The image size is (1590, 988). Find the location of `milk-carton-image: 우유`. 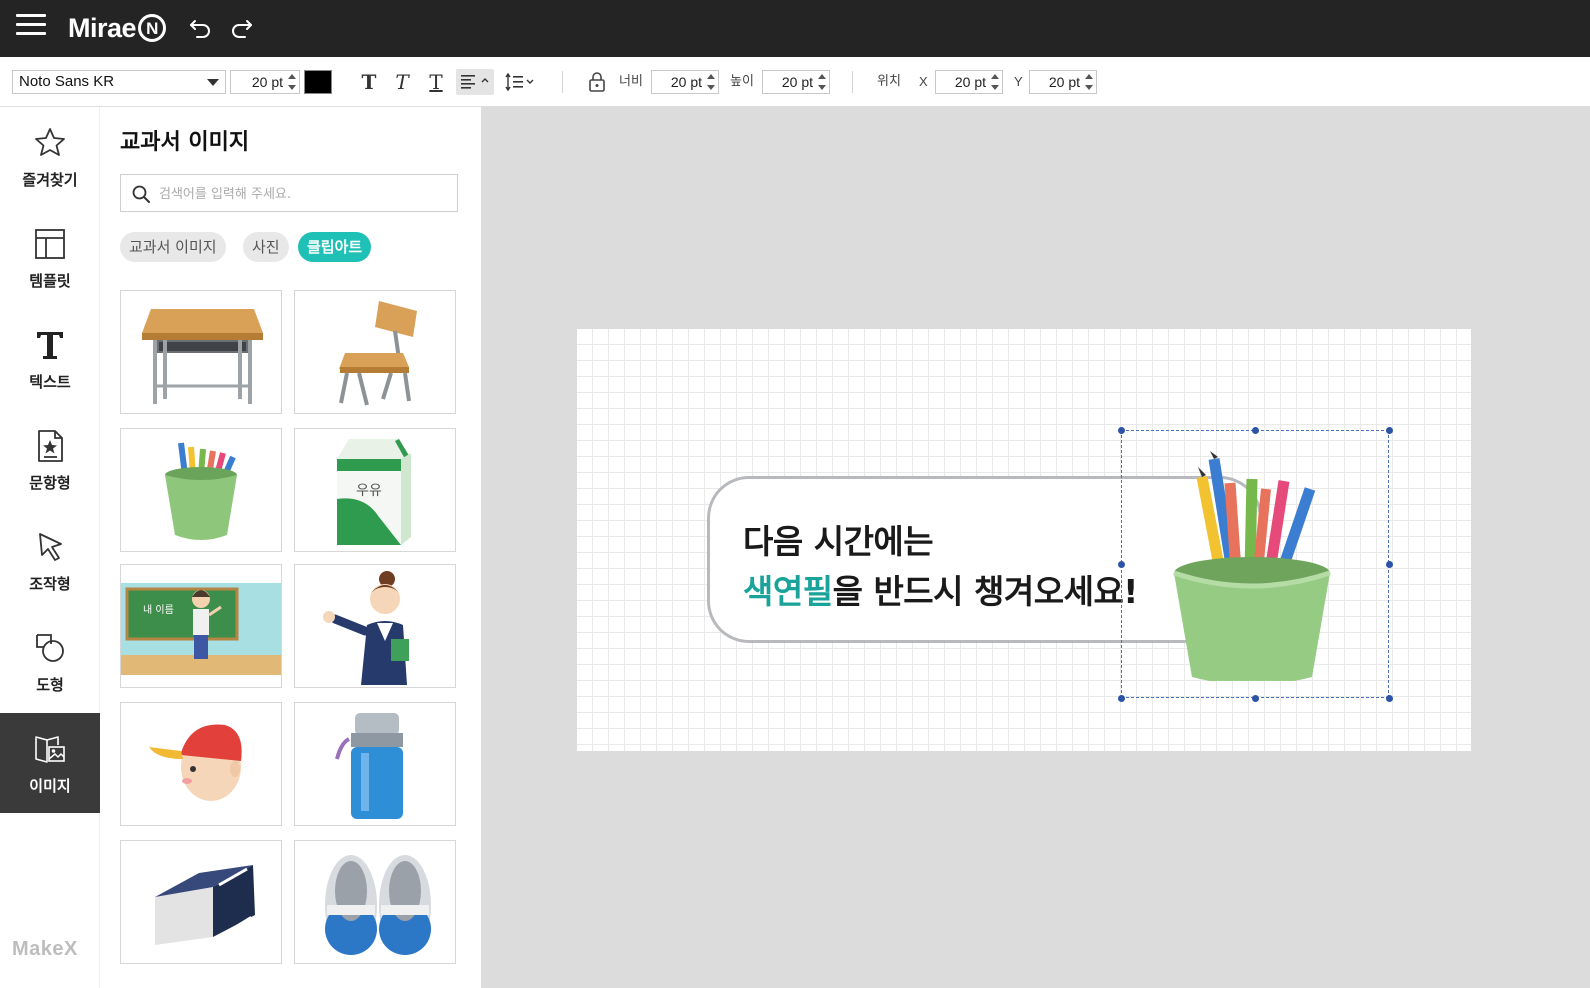

milk-carton-image: 우유 is located at coordinates (374, 492).